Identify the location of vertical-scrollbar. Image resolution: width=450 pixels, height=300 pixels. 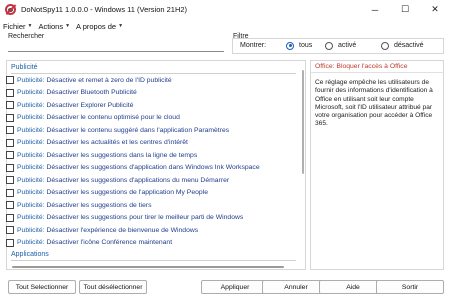
(303, 122).